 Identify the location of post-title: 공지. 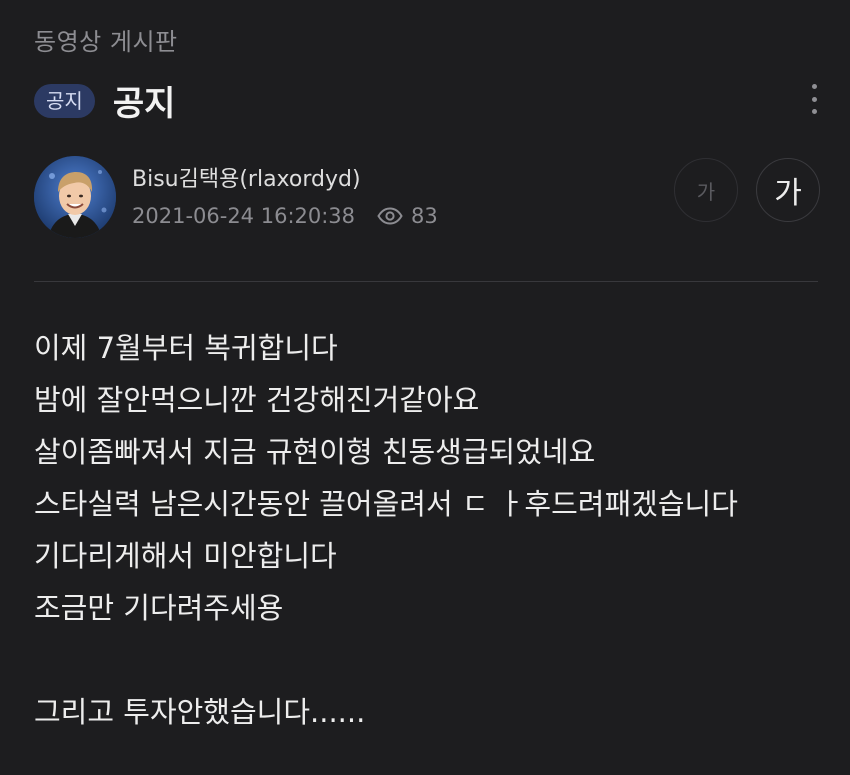
(144, 104).